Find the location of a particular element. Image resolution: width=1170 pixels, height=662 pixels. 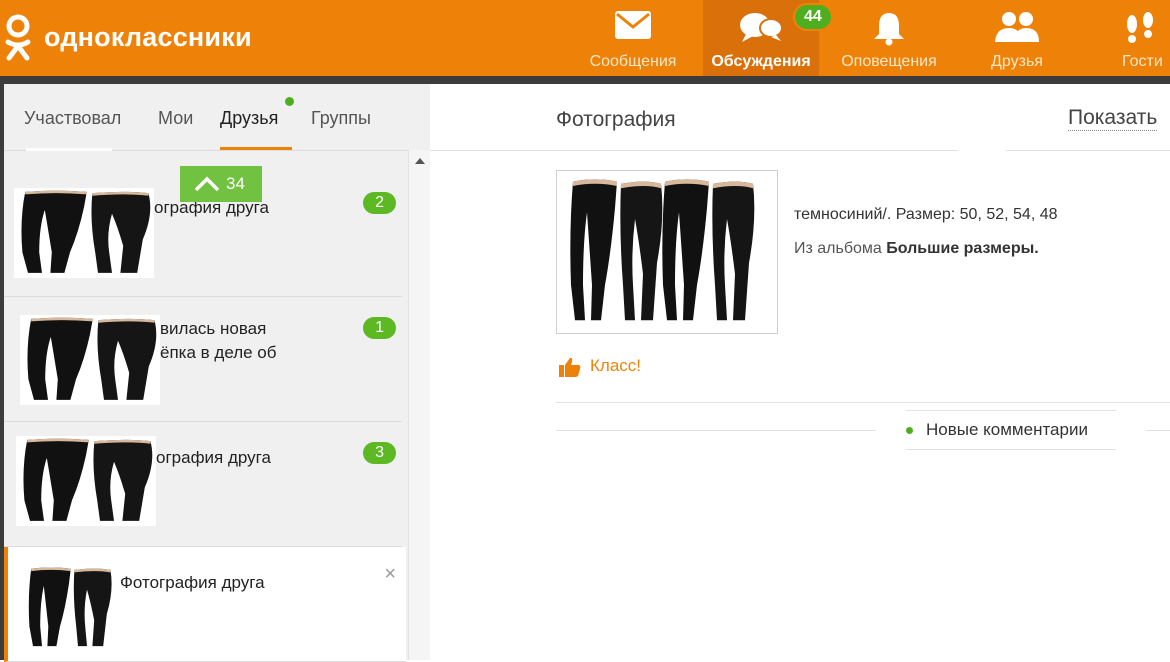

discussion-item: вилась новая ёпка в деле об 1 is located at coordinates (203, 359).